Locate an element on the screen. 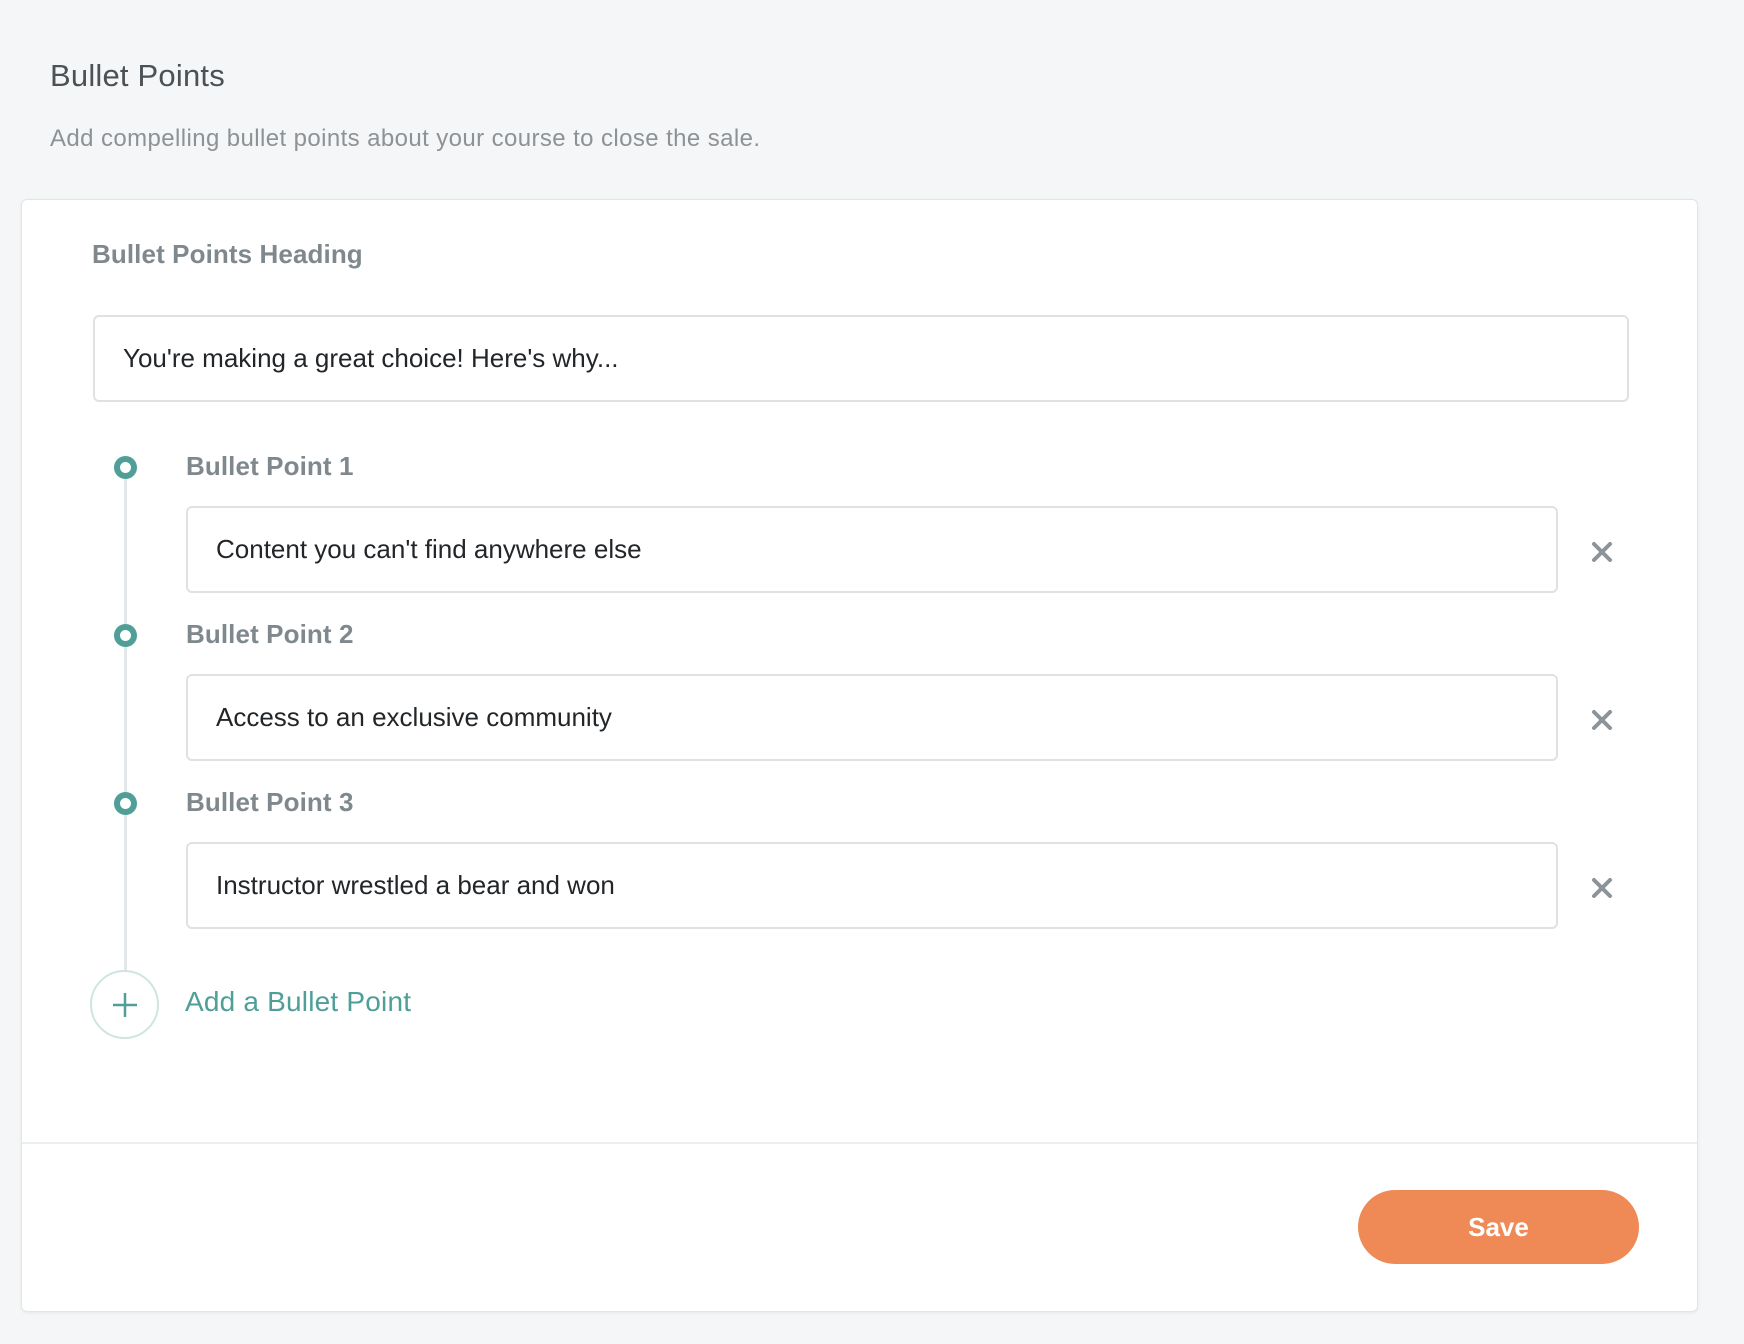 The width and height of the screenshot is (1744, 1344). plus-icon is located at coordinates (124, 1004).